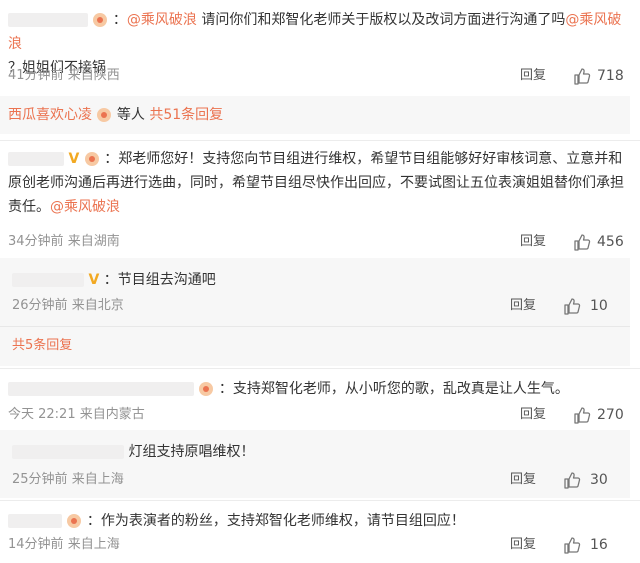 The width and height of the screenshot is (640, 563). Describe the element at coordinates (93, 241) in the screenshot. I see `location: 来自湖南` at that location.